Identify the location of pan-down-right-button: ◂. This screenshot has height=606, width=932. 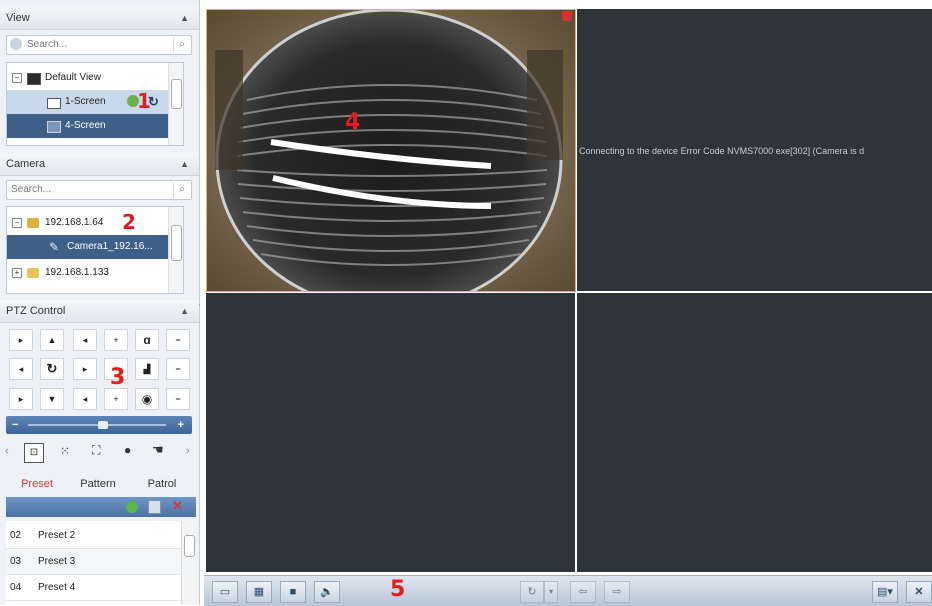
(85, 399).